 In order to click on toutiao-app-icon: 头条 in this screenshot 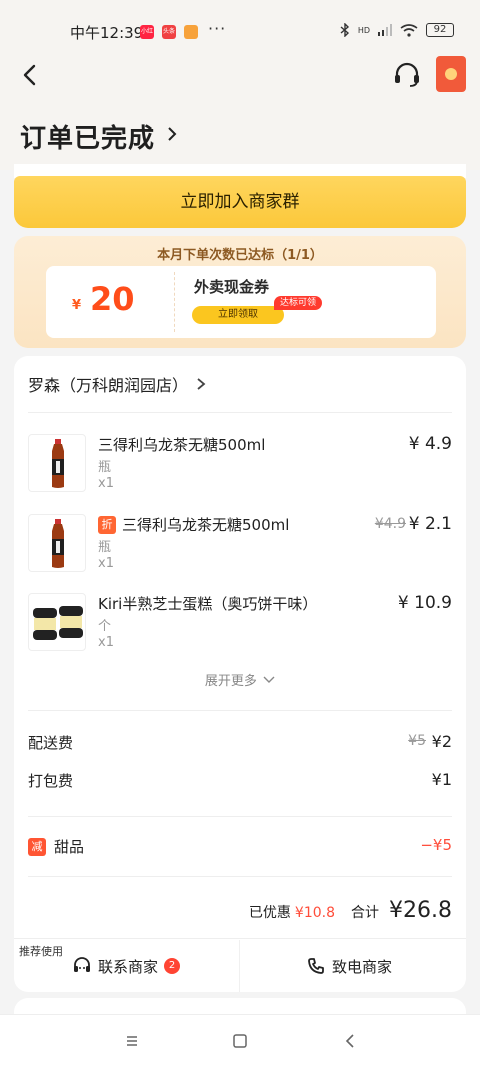, I will do `click(169, 32)`.